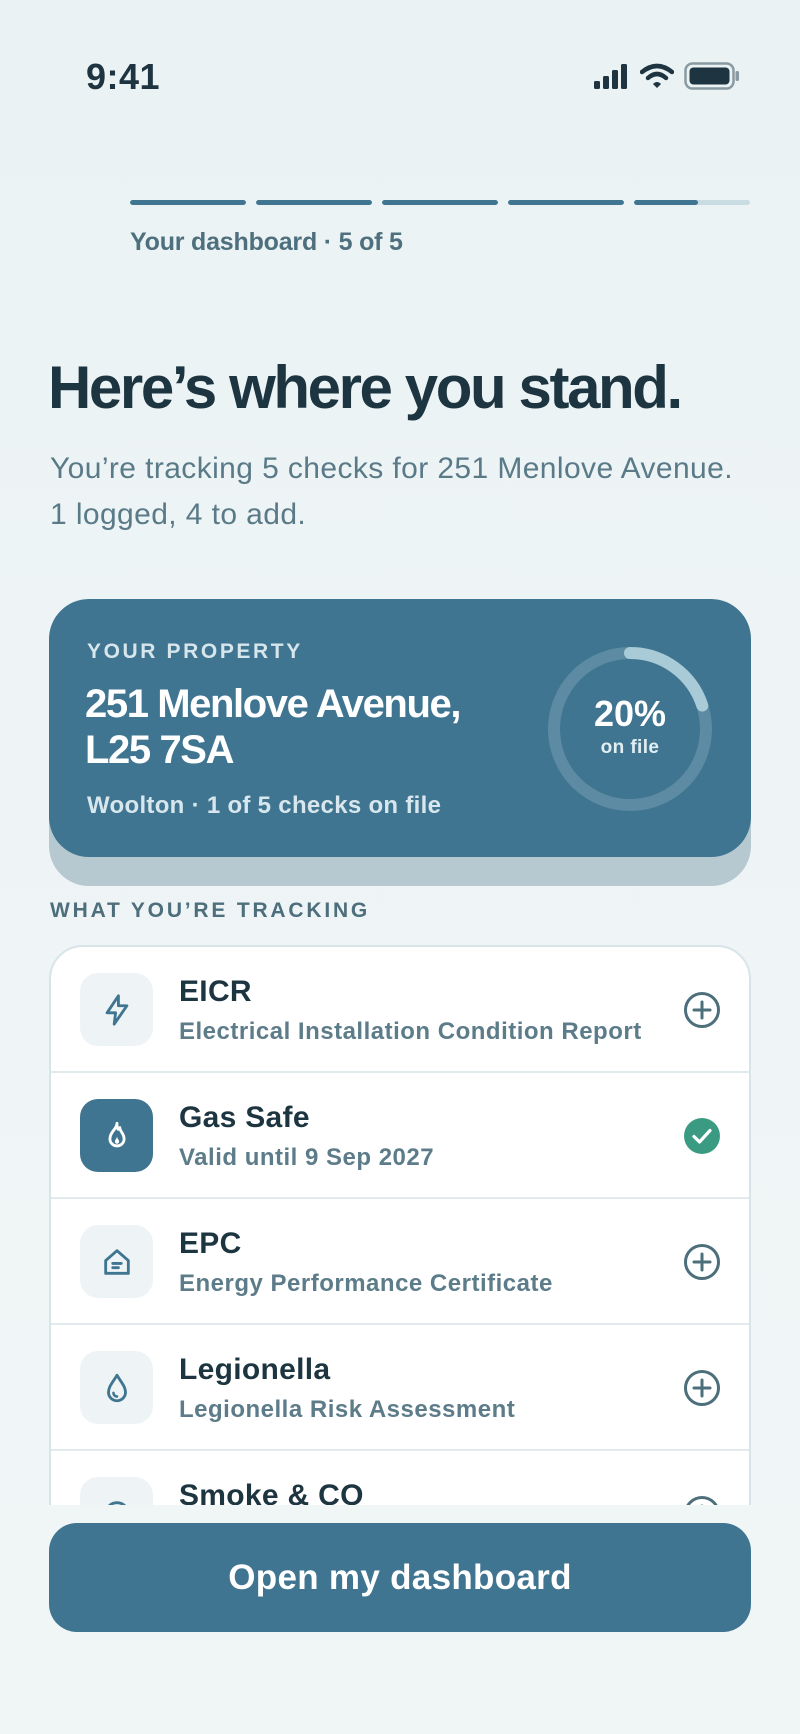  What do you see at coordinates (116, 1009) in the screenshot?
I see `lightning-bolt-icon` at bounding box center [116, 1009].